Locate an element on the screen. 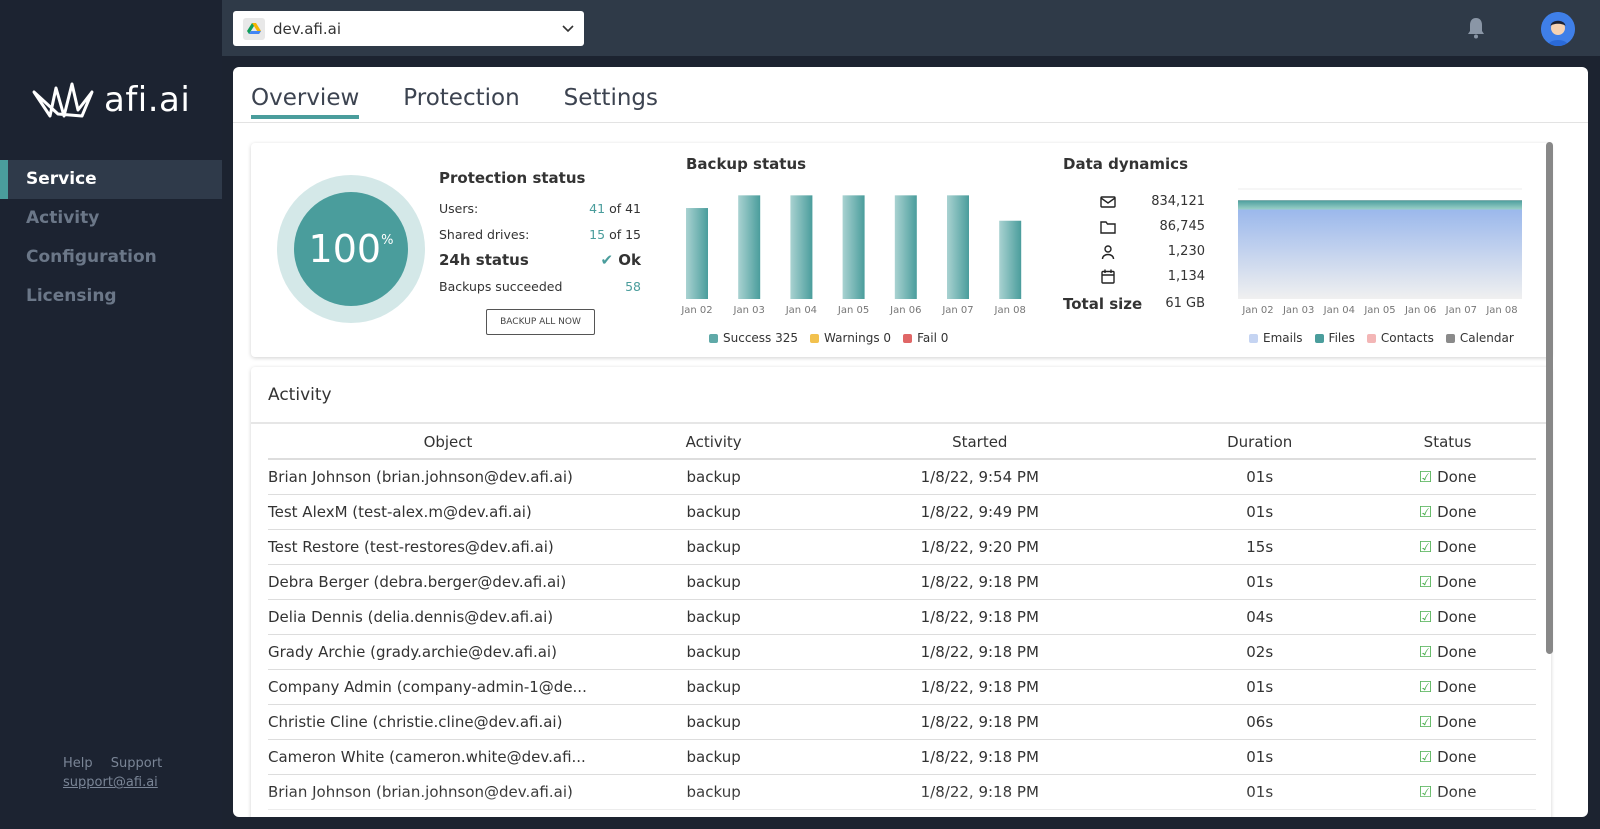 The height and width of the screenshot is (829, 1600). area-files is located at coordinates (1380, 205).